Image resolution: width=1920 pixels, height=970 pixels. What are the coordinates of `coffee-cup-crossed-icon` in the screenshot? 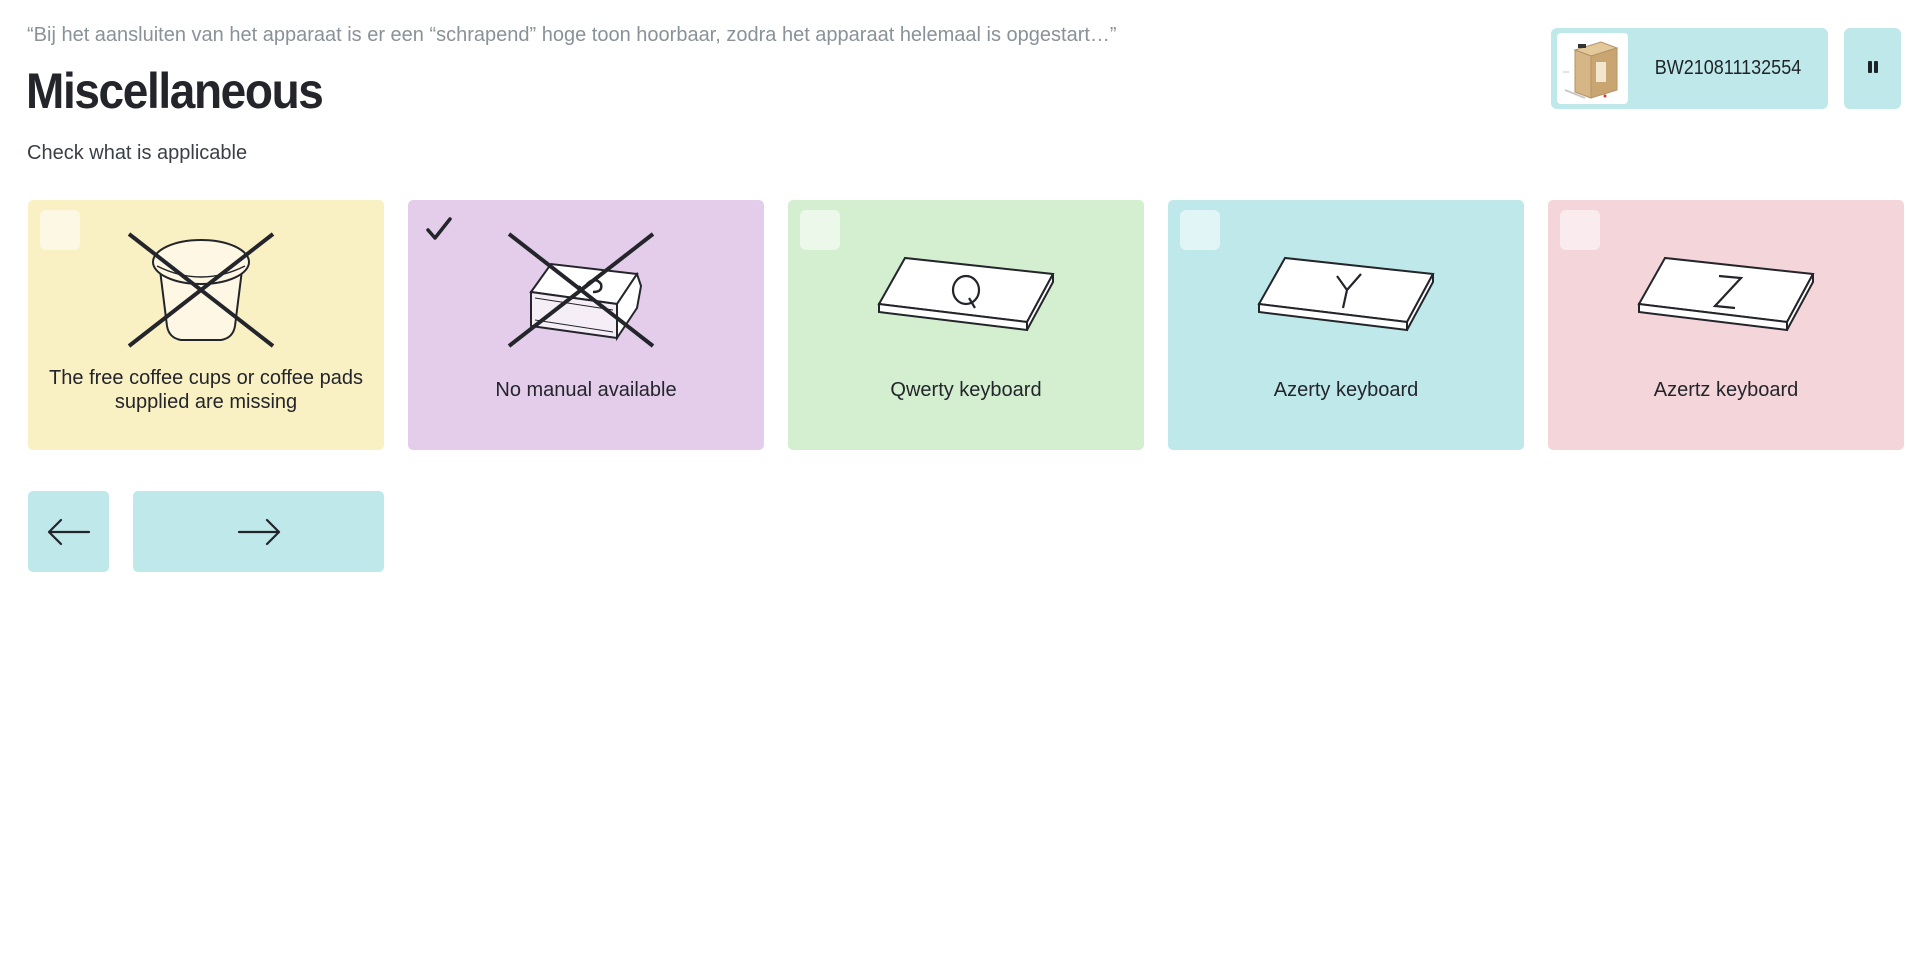 It's located at (201, 290).